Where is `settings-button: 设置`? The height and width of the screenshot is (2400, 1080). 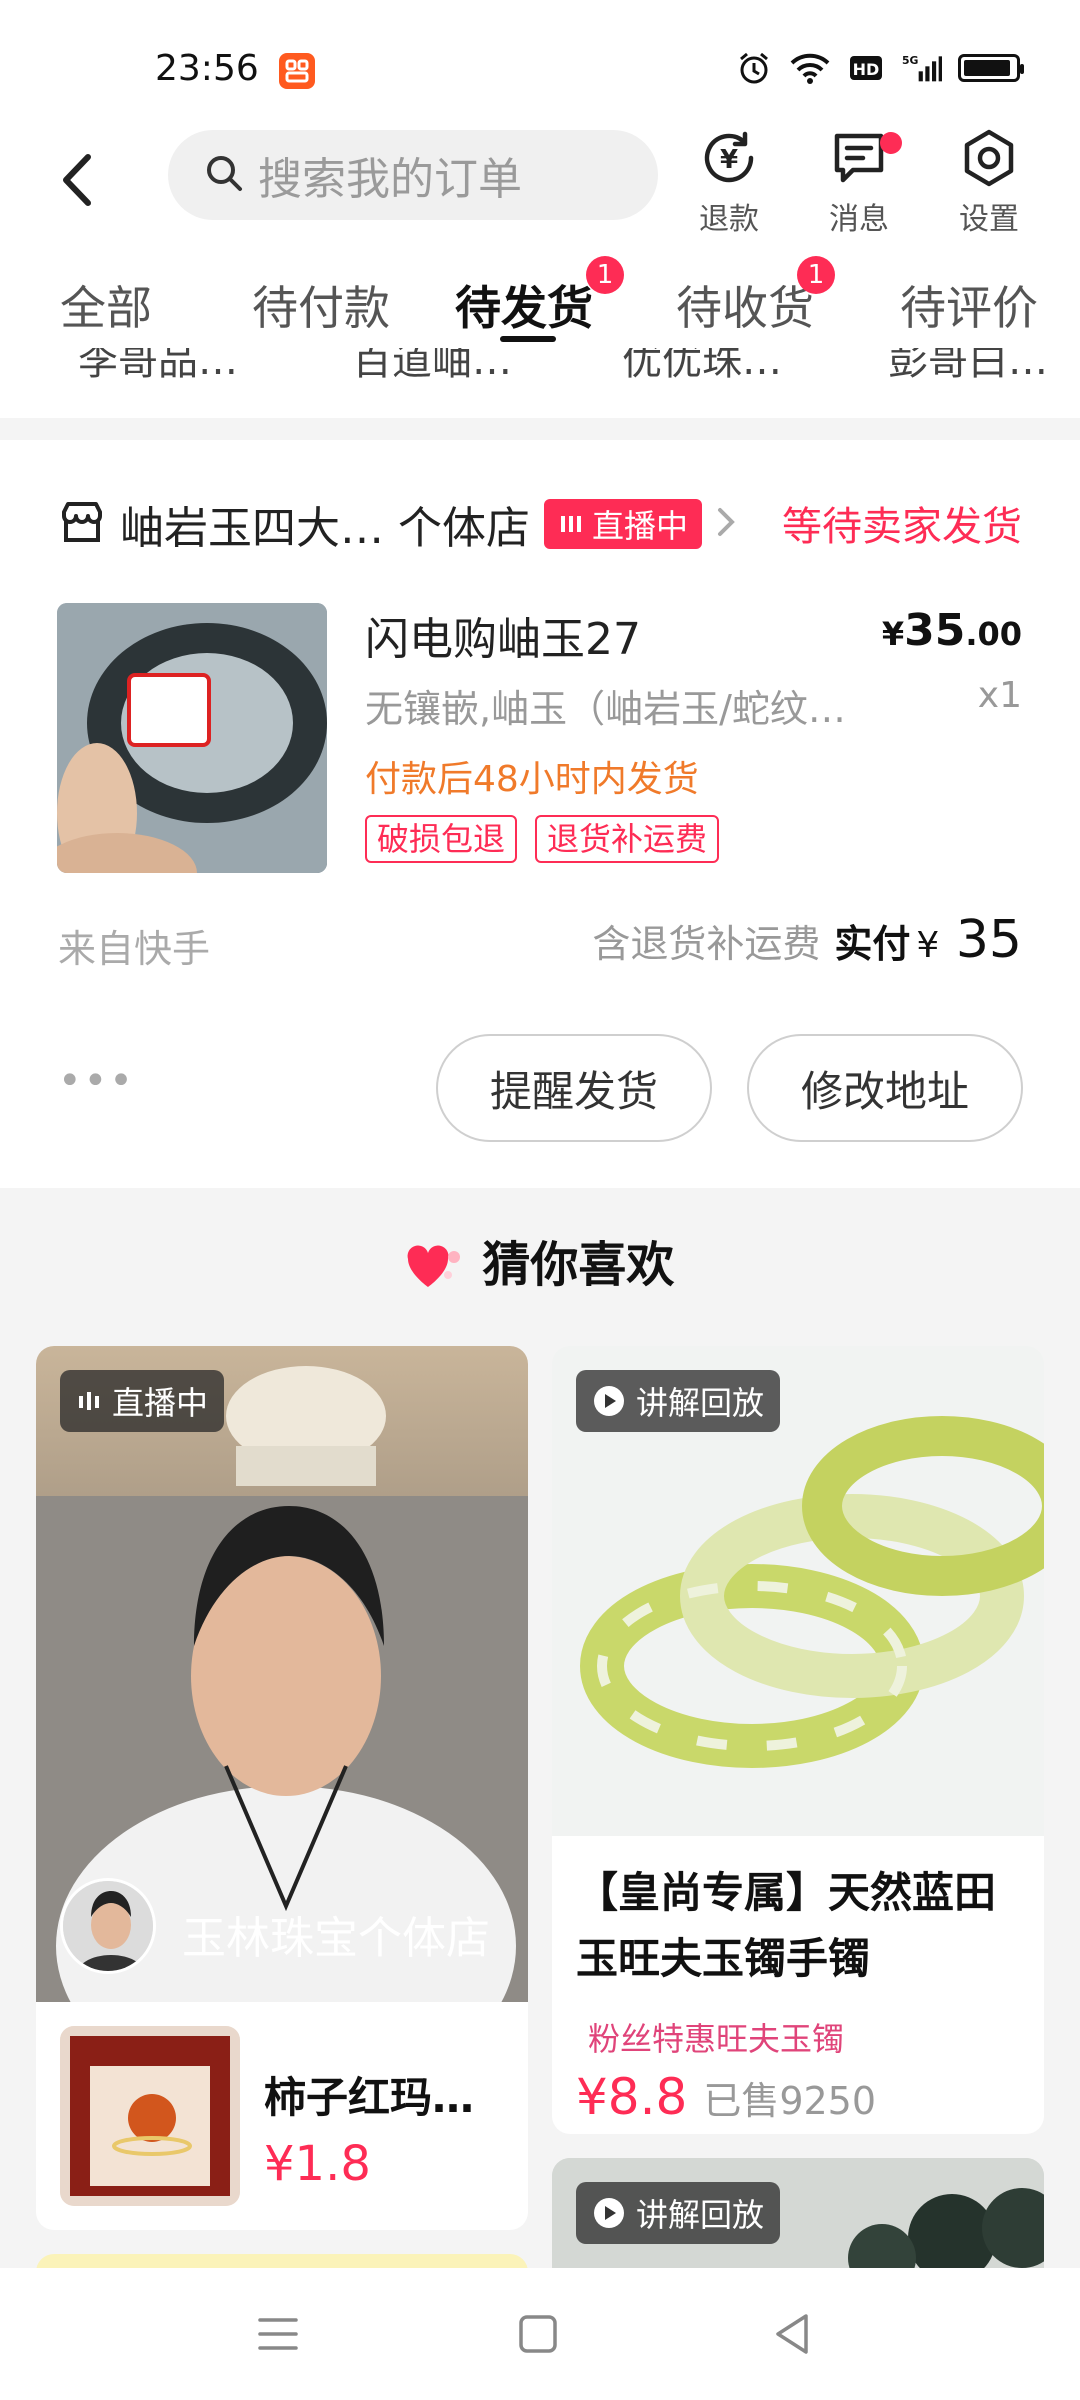 settings-button: 设置 is located at coordinates (989, 183).